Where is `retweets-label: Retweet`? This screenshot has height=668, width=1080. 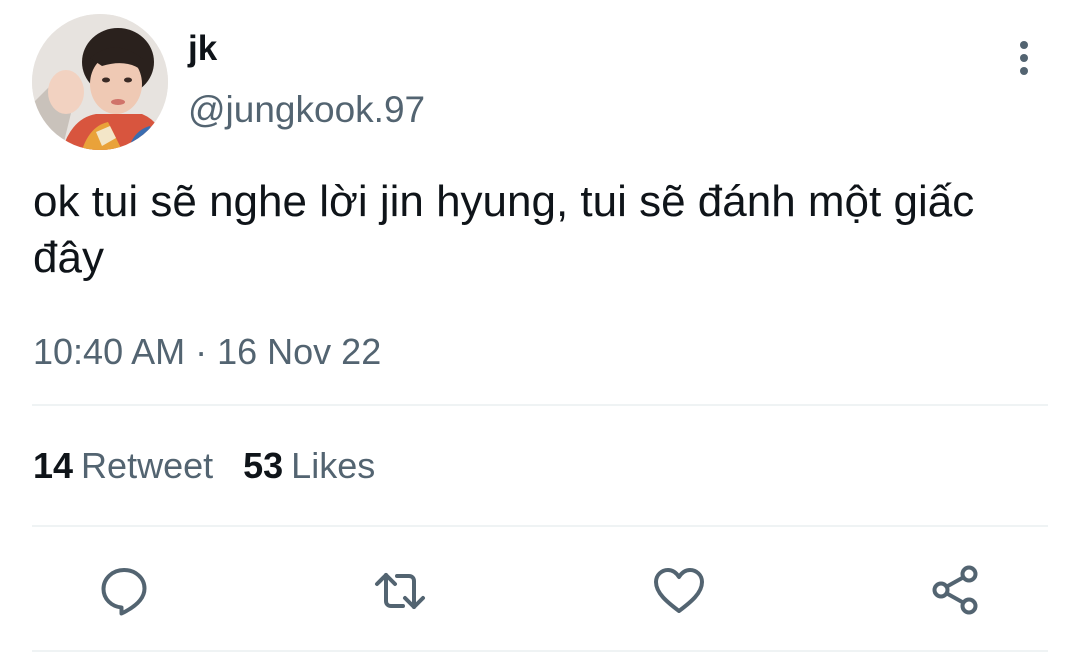 retweets-label: Retweet is located at coordinates (147, 465).